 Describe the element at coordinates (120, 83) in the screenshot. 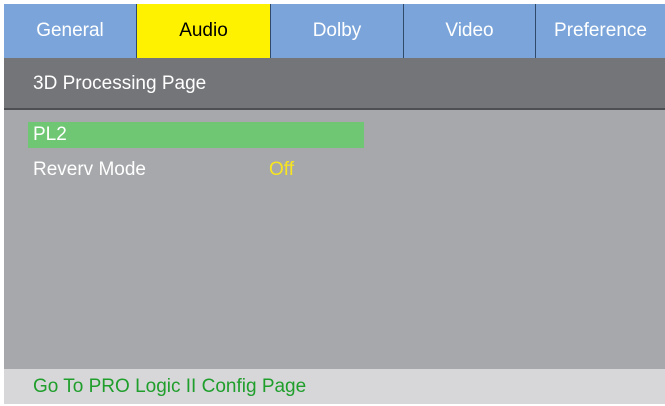

I see `page-title: 3D Processing Page` at that location.